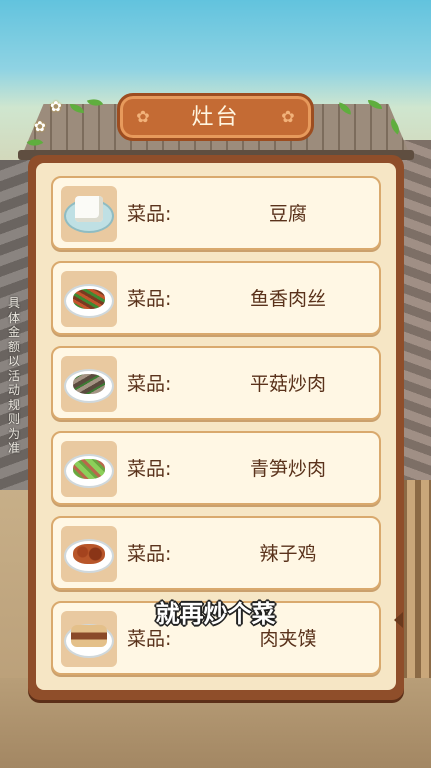 Image resolution: width=431 pixels, height=768 pixels. I want to click on dish-name: 平菇炒肉, so click(287, 384).